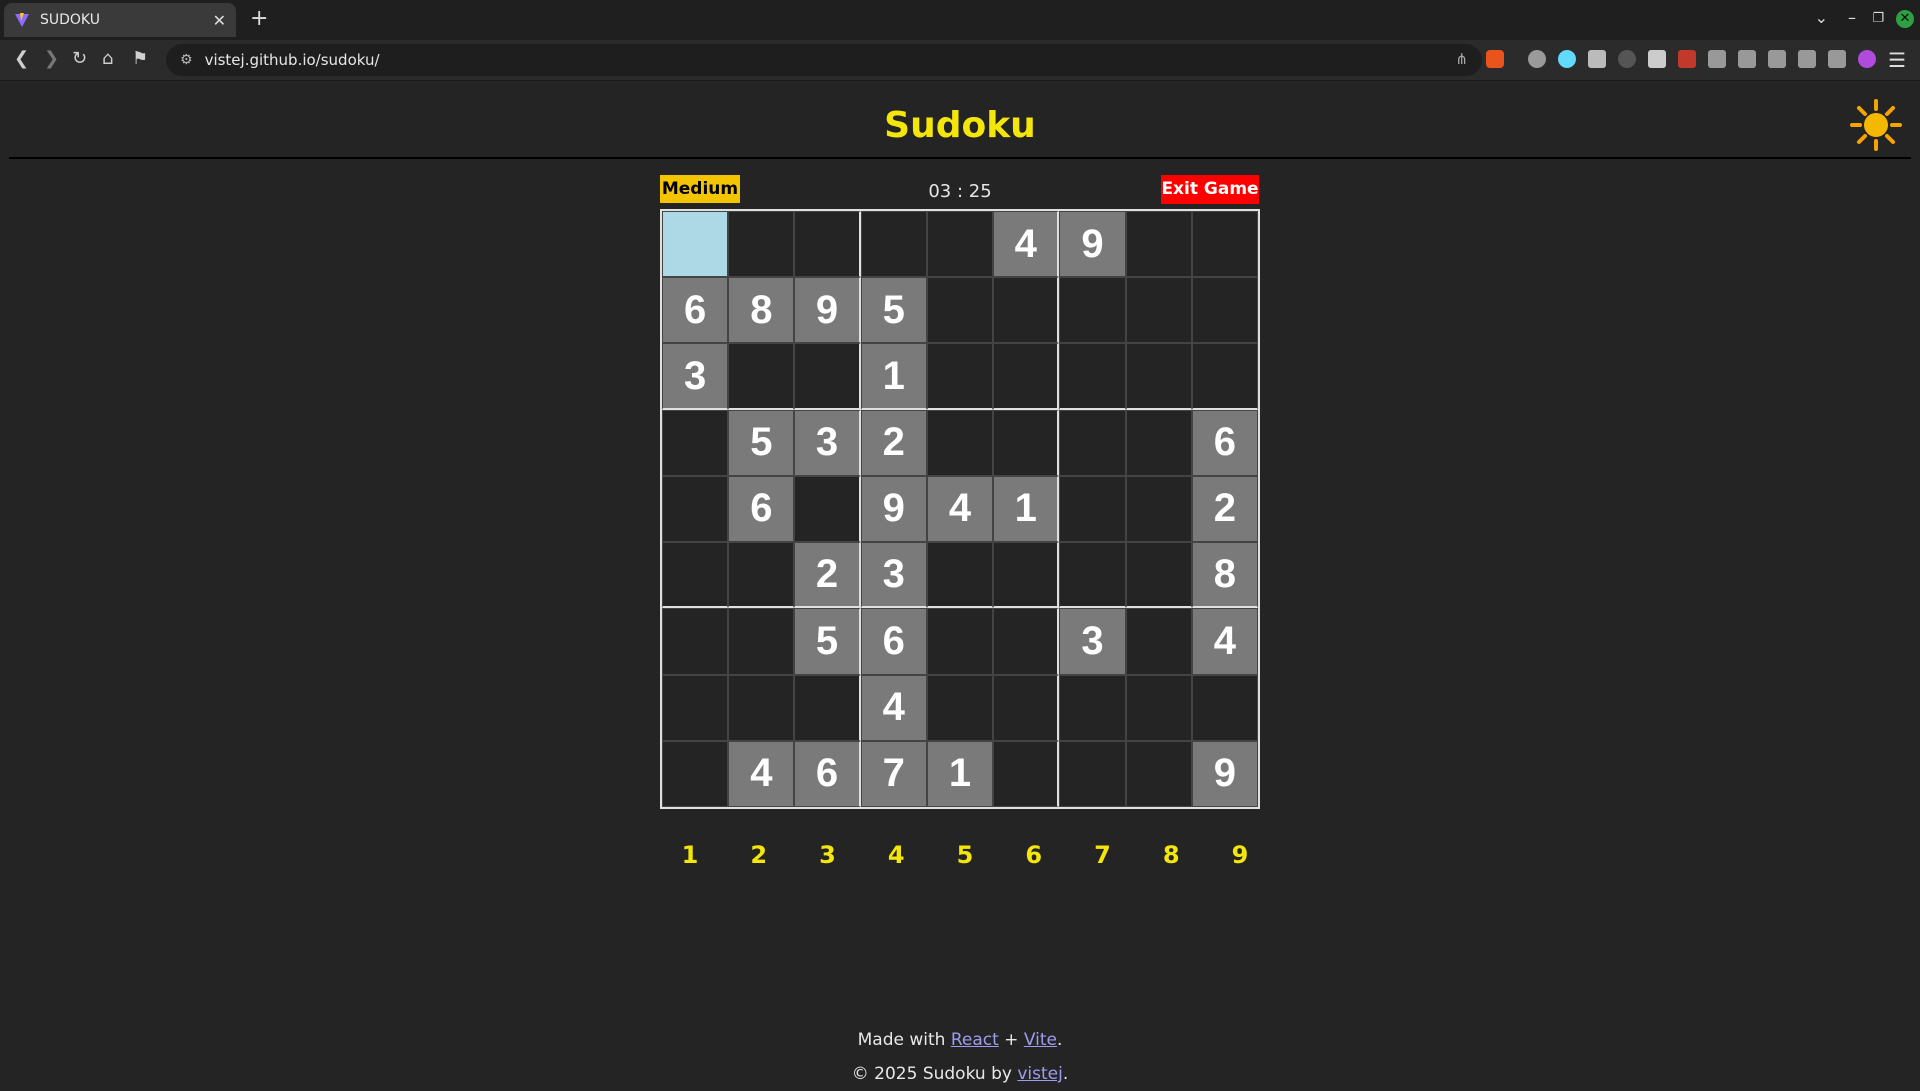 The height and width of the screenshot is (1091, 1920). Describe the element at coordinates (1171, 855) in the screenshot. I see `number-button: 8` at that location.